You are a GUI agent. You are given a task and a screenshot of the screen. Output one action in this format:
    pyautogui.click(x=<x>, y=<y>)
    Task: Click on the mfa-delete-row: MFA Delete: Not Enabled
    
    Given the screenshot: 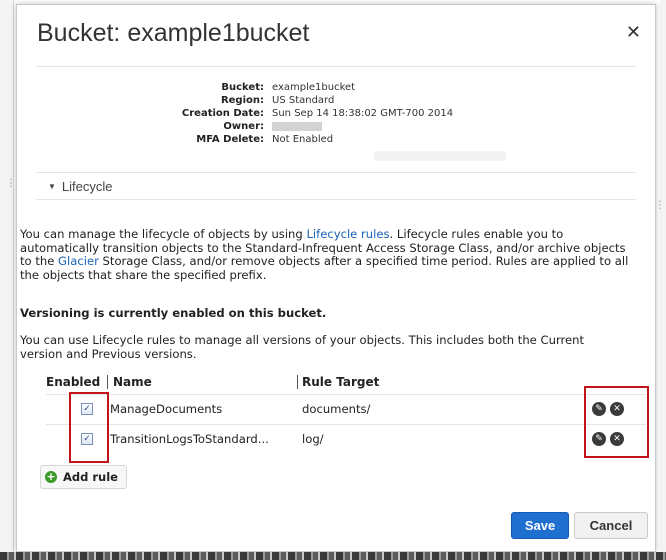 What is the action you would take?
    pyautogui.click(x=336, y=139)
    